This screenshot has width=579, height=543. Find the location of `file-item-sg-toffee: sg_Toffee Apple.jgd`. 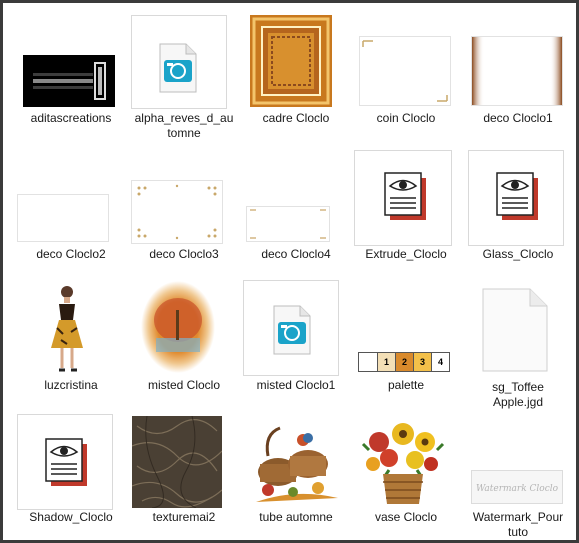

file-item-sg-toffee: sg_Toffee Apple.jgd is located at coordinates (518, 345).